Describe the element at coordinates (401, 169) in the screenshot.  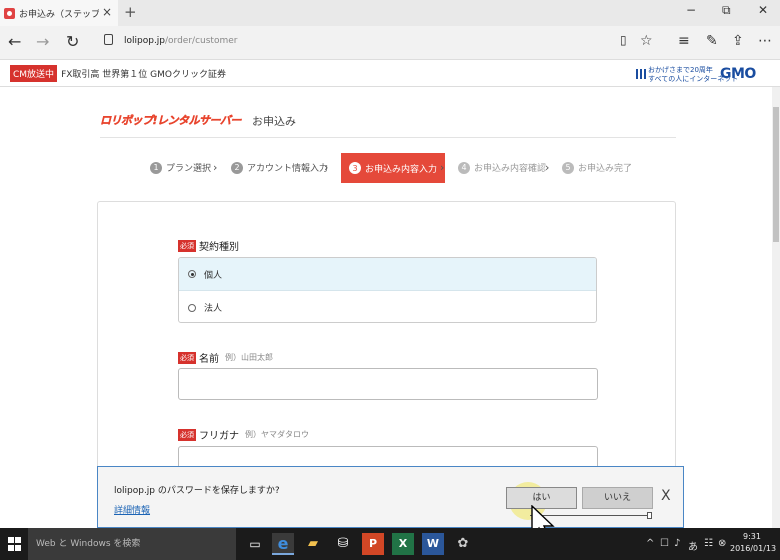
I see `step-label: お申込み内容入力` at that location.